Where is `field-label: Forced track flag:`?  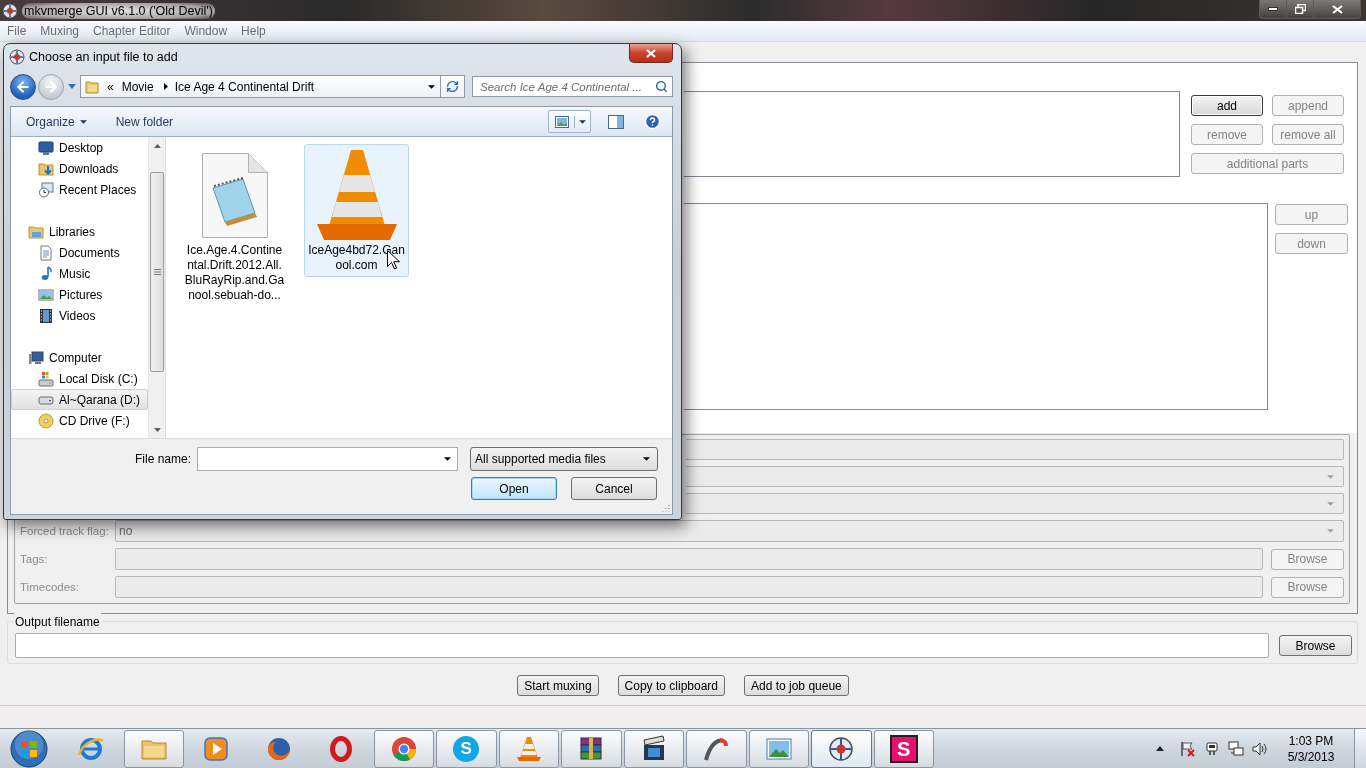
field-label: Forced track flag: is located at coordinates (64, 530).